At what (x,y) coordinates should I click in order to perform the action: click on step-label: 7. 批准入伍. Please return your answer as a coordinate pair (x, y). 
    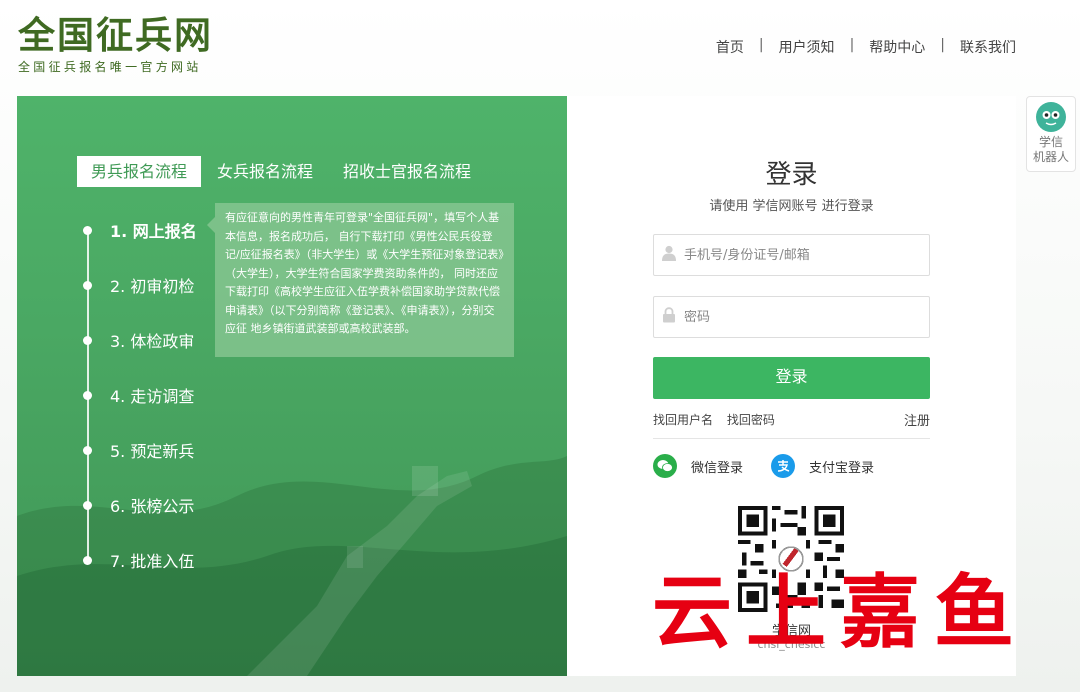
    Looking at the image, I should click on (152, 561).